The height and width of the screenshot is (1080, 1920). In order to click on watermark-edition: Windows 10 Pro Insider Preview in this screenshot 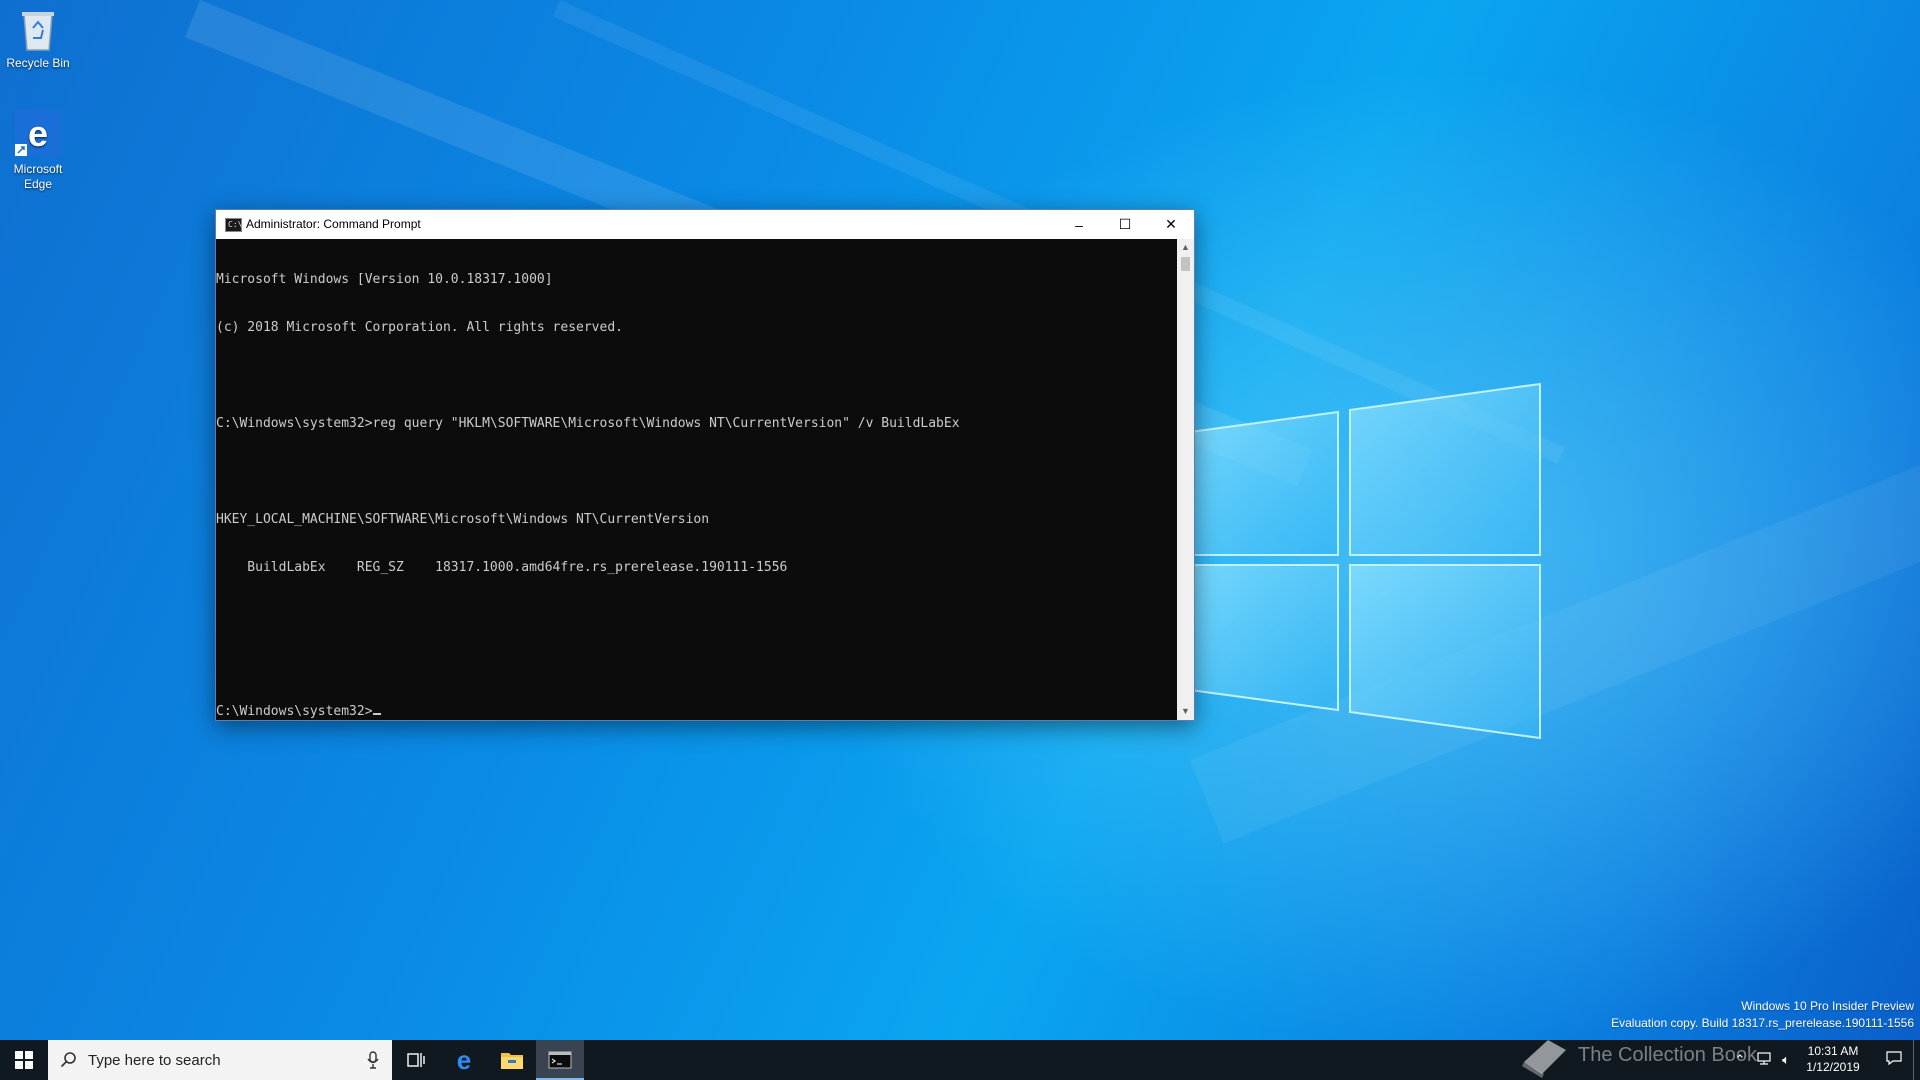, I will do `click(1827, 1006)`.